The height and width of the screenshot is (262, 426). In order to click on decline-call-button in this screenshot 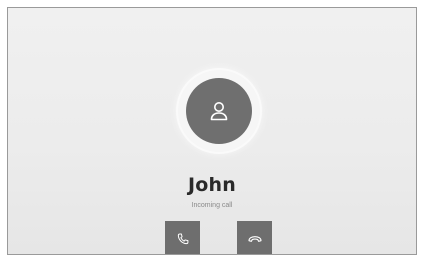, I will do `click(254, 237)`.